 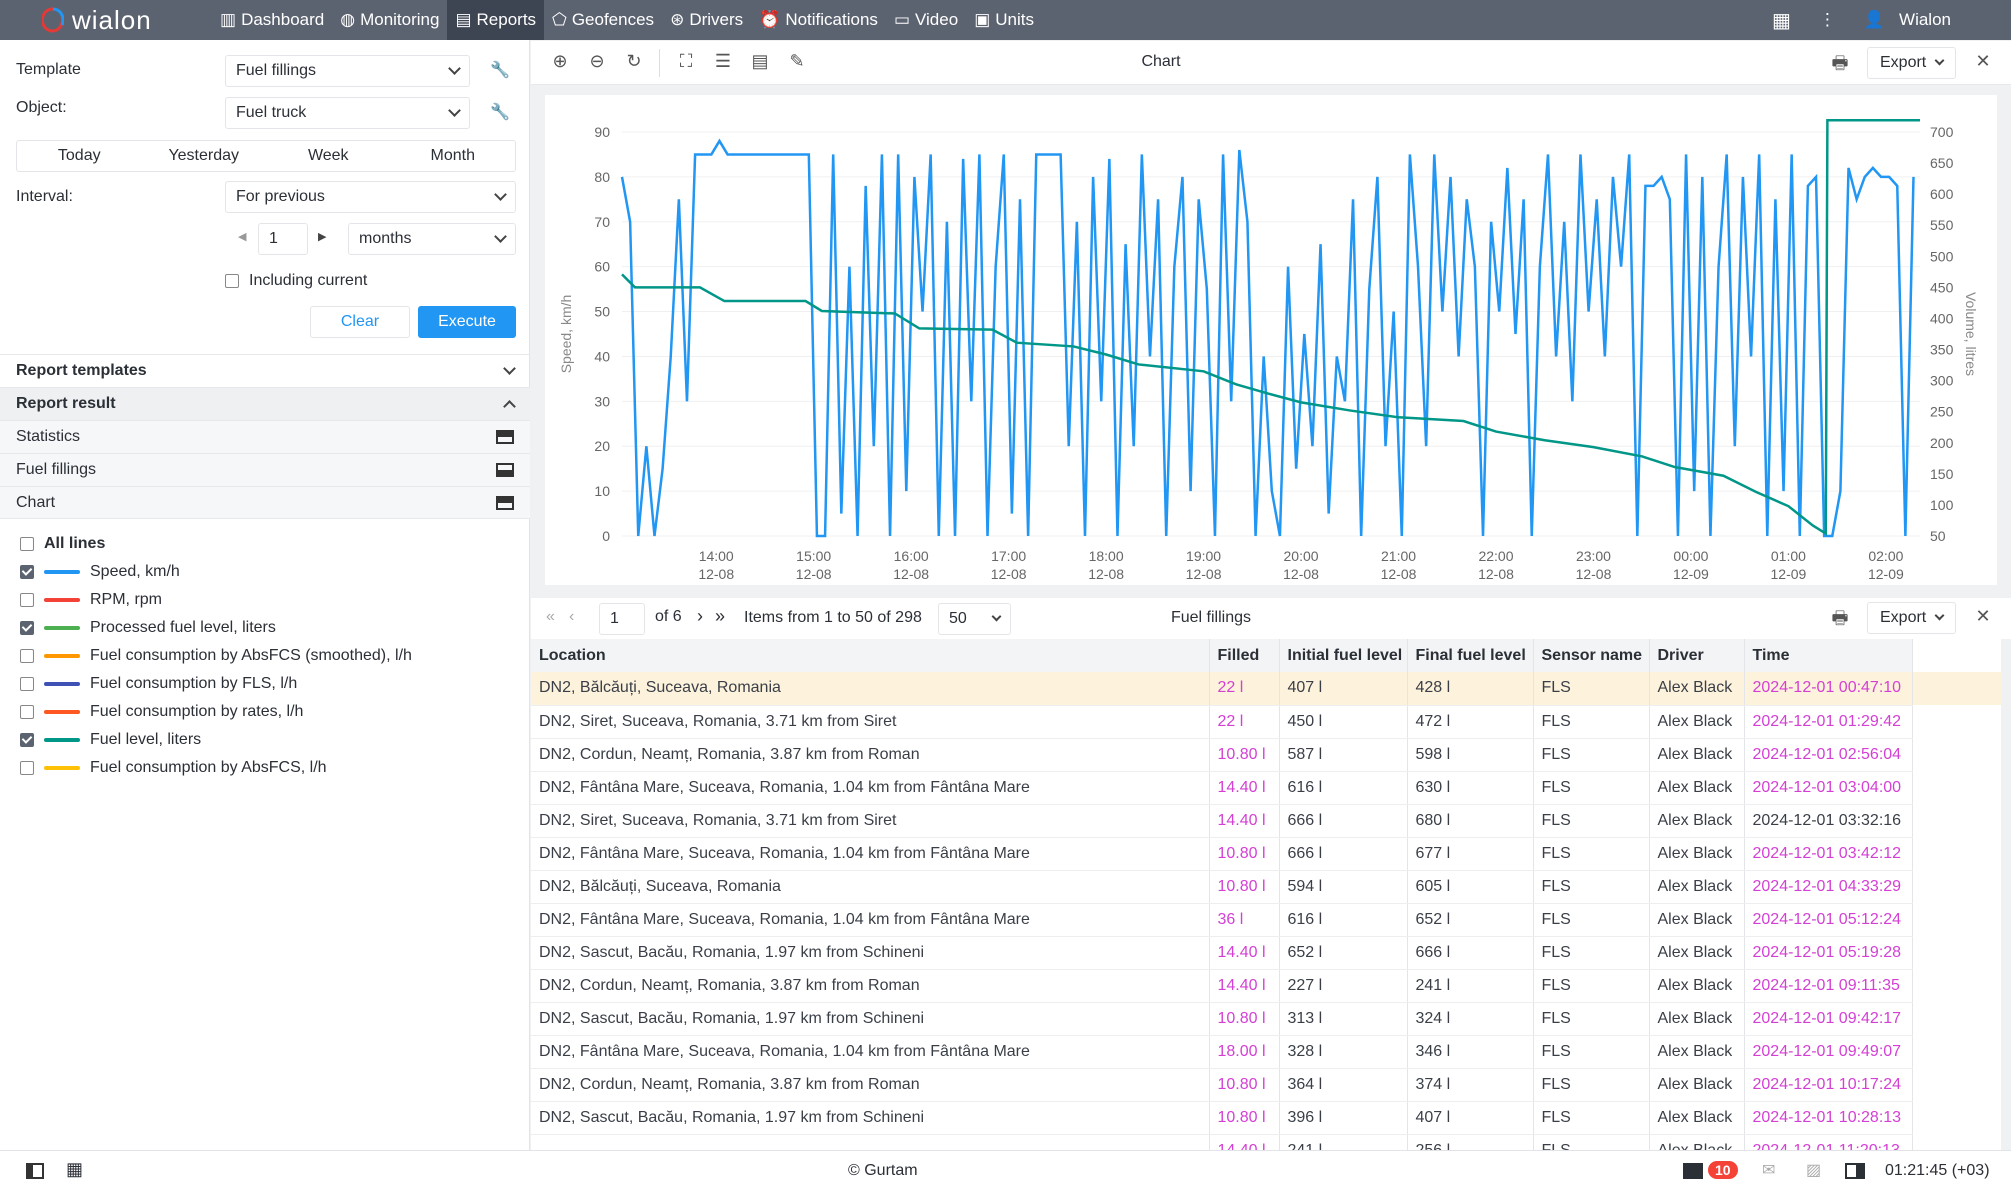 What do you see at coordinates (926, 20) in the screenshot?
I see `nav-video: ▭ Video` at bounding box center [926, 20].